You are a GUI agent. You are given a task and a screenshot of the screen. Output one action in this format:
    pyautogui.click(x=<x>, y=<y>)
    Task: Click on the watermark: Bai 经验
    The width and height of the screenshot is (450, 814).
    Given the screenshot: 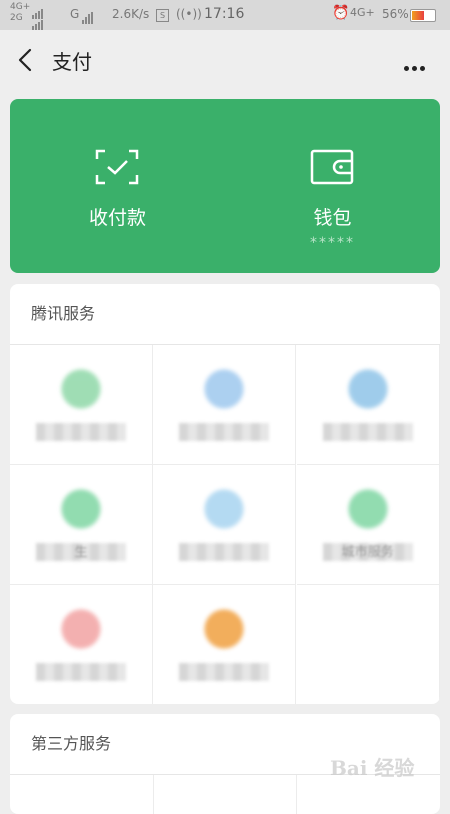 What is the action you would take?
    pyautogui.click(x=372, y=768)
    